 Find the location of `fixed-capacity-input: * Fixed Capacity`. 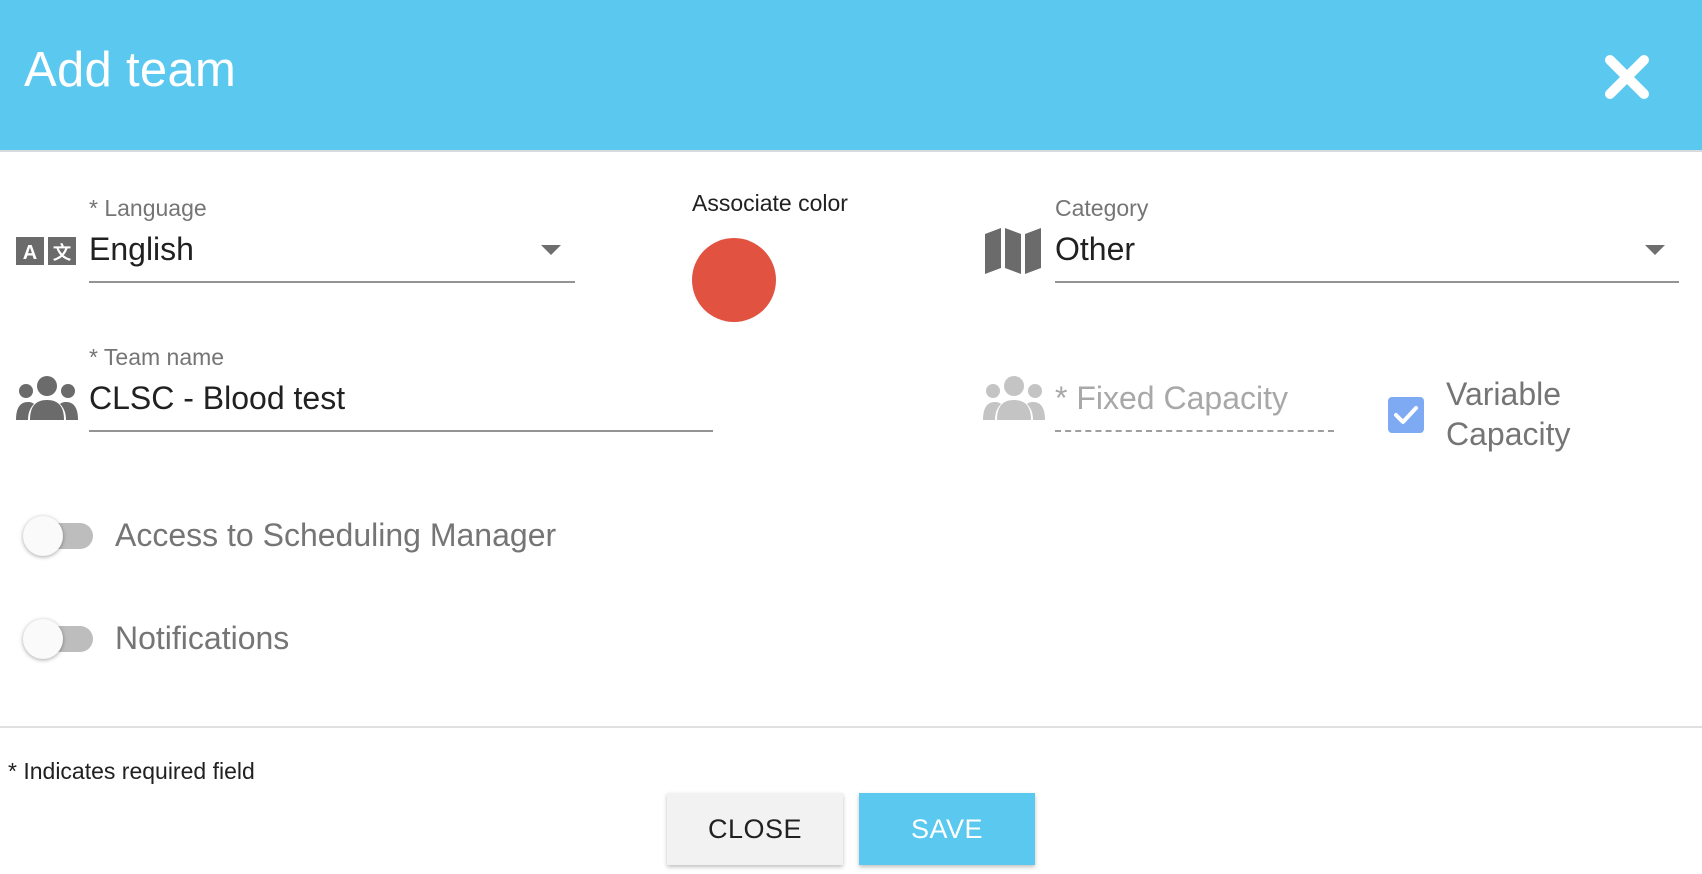

fixed-capacity-input: * Fixed Capacity is located at coordinates (1171, 398).